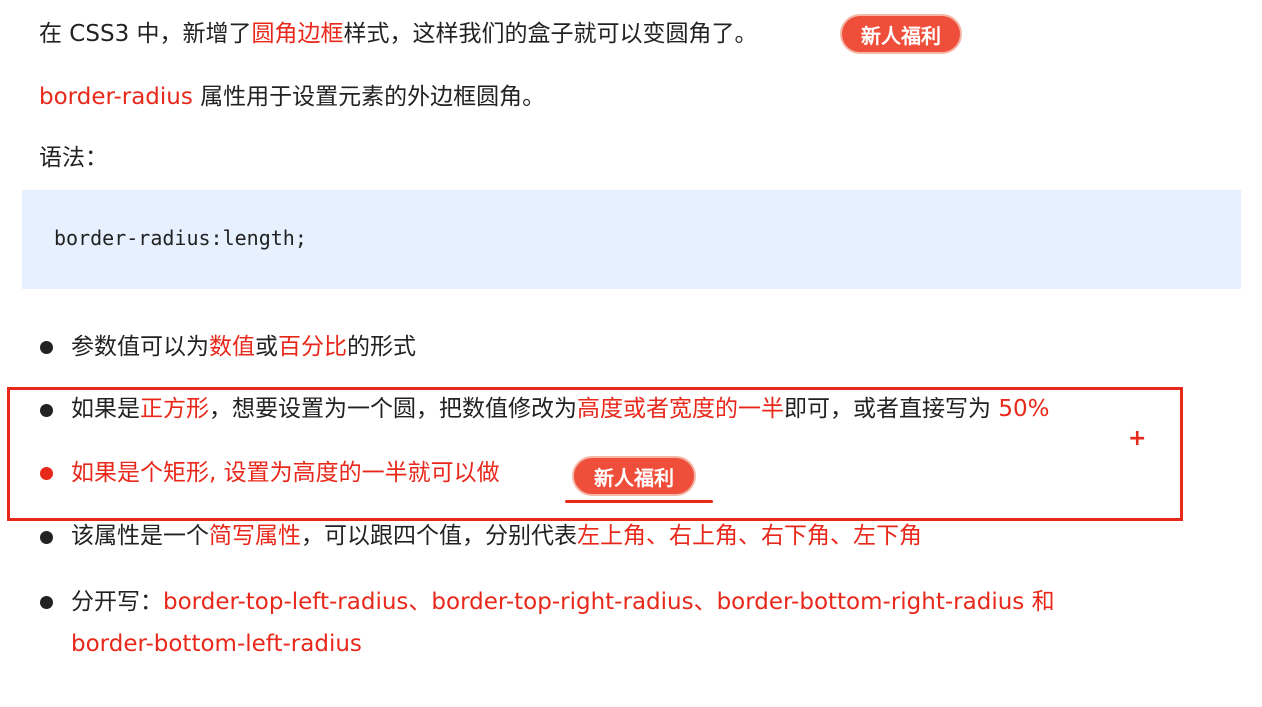  Describe the element at coordinates (550, 34) in the screenshot. I see `intro-suffix: 样式，这样我们的盒子就可以变圆角了。` at that location.